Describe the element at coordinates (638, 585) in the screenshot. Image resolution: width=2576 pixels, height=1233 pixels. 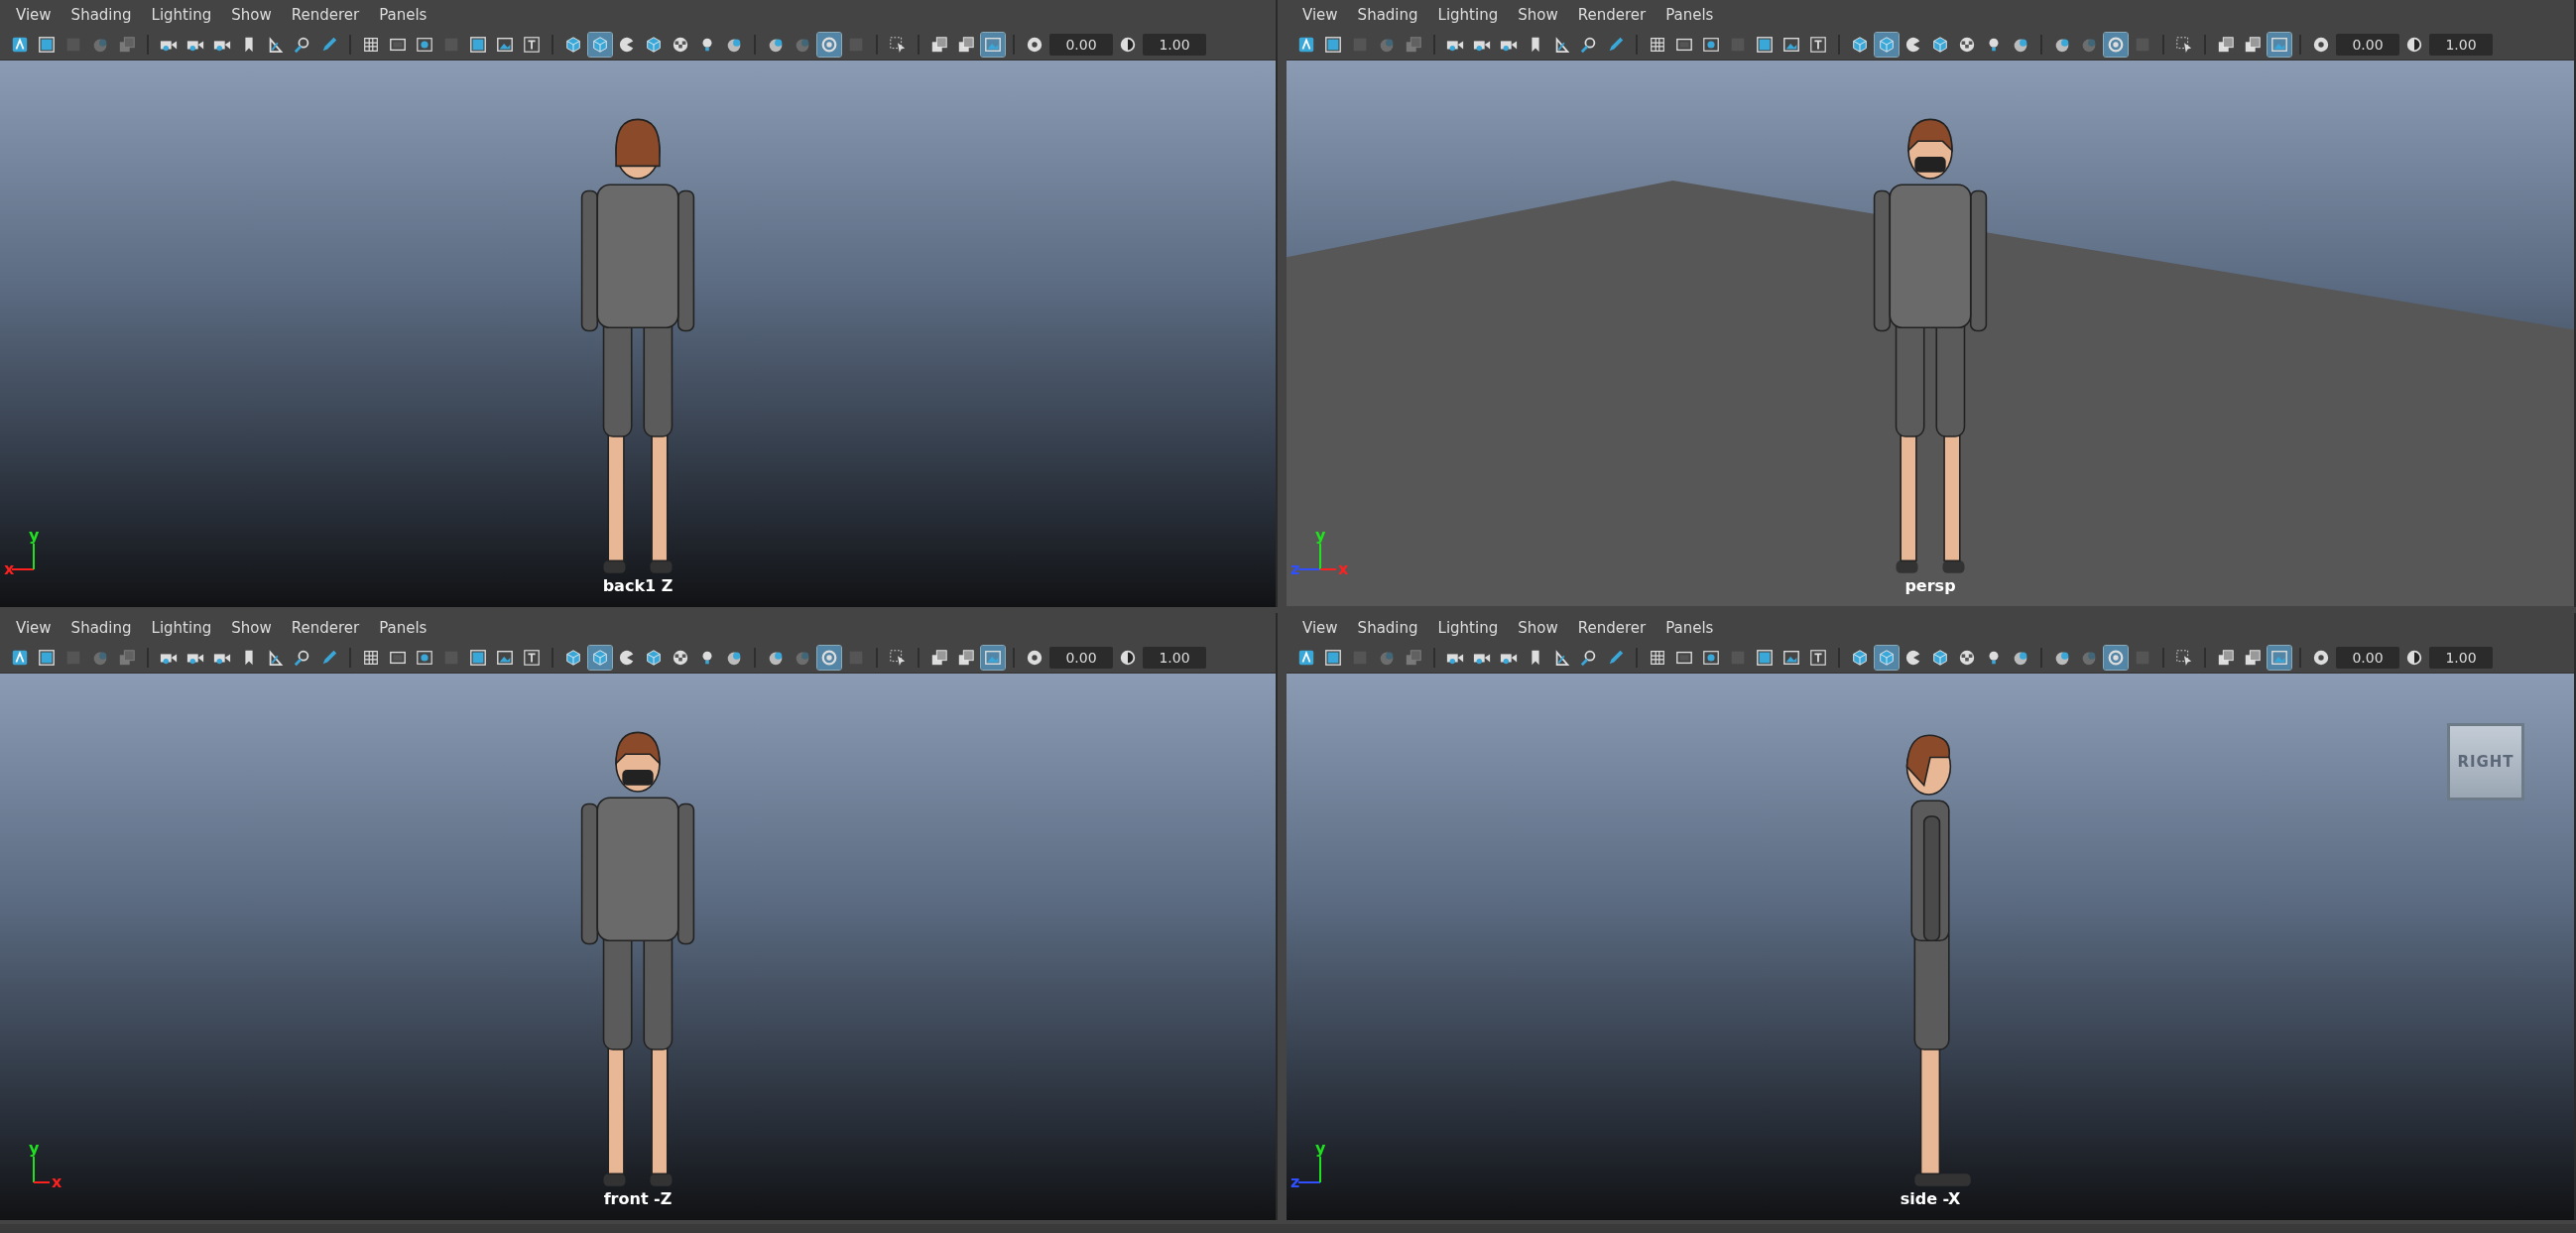
I see `camera-label: back1 Z` at that location.